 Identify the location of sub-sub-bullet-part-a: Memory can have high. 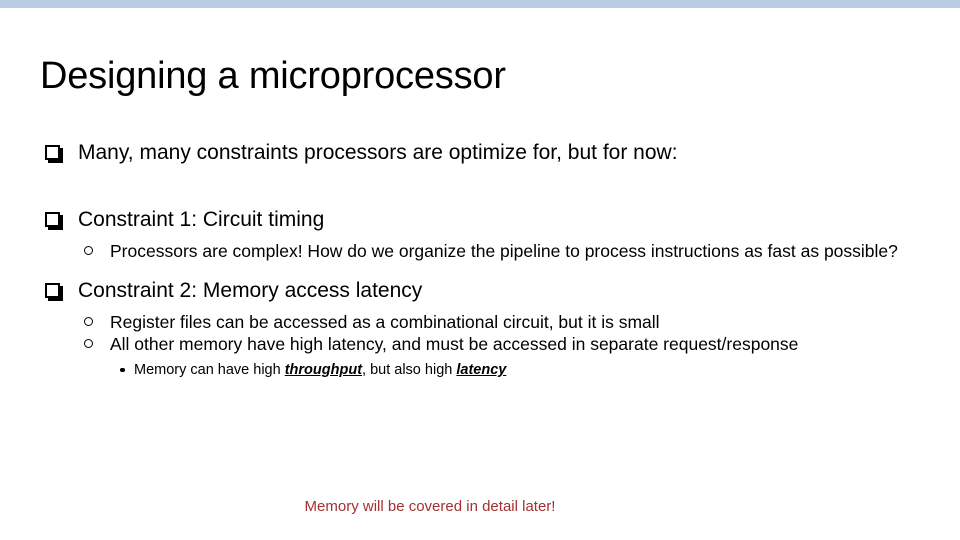
(209, 369).